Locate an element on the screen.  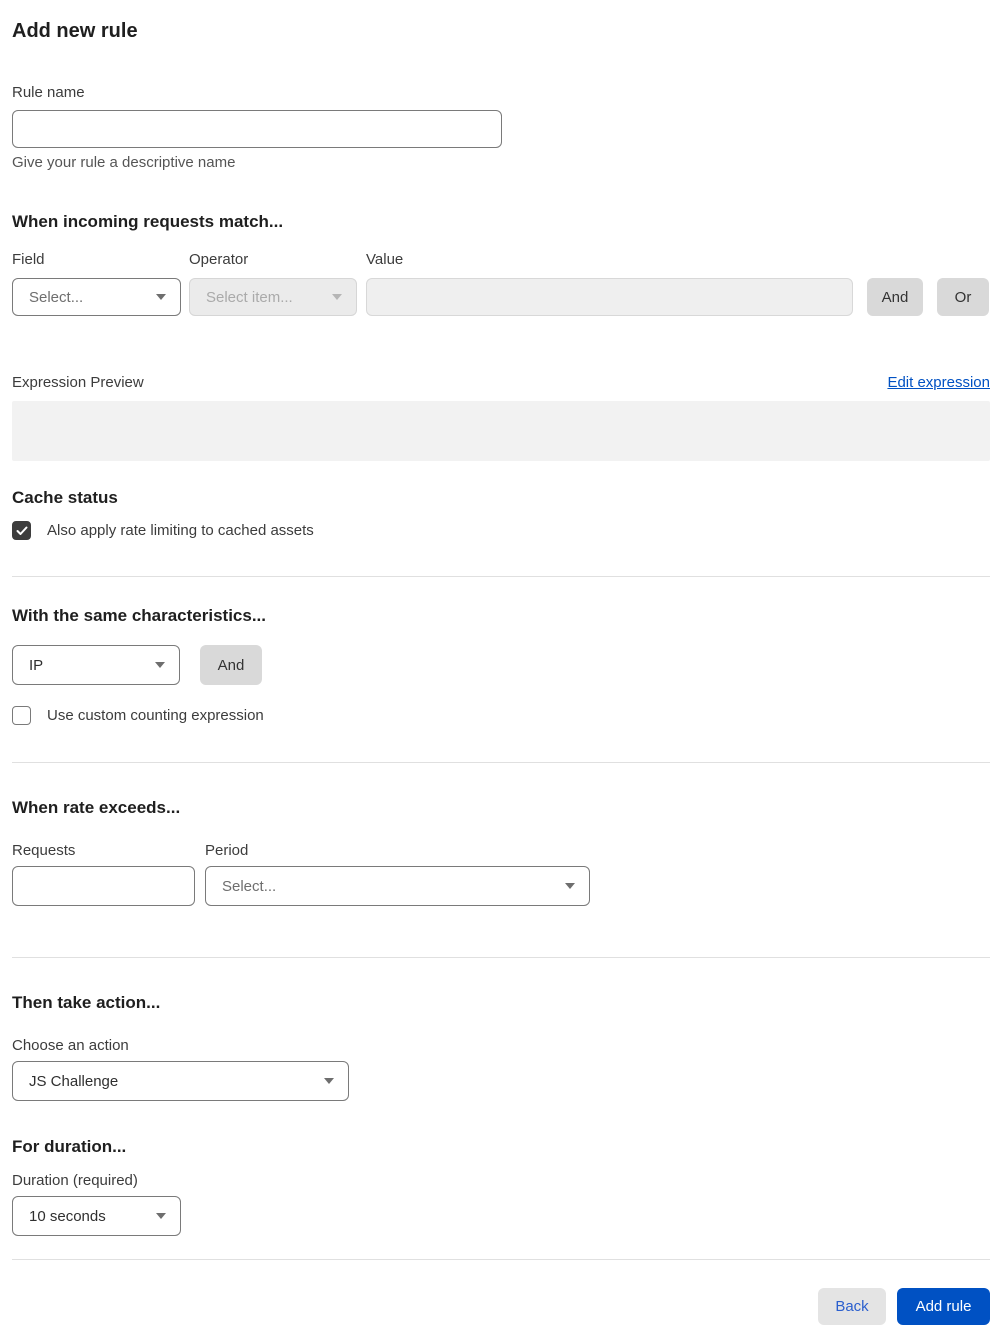
back-button: Back is located at coordinates (852, 1306).